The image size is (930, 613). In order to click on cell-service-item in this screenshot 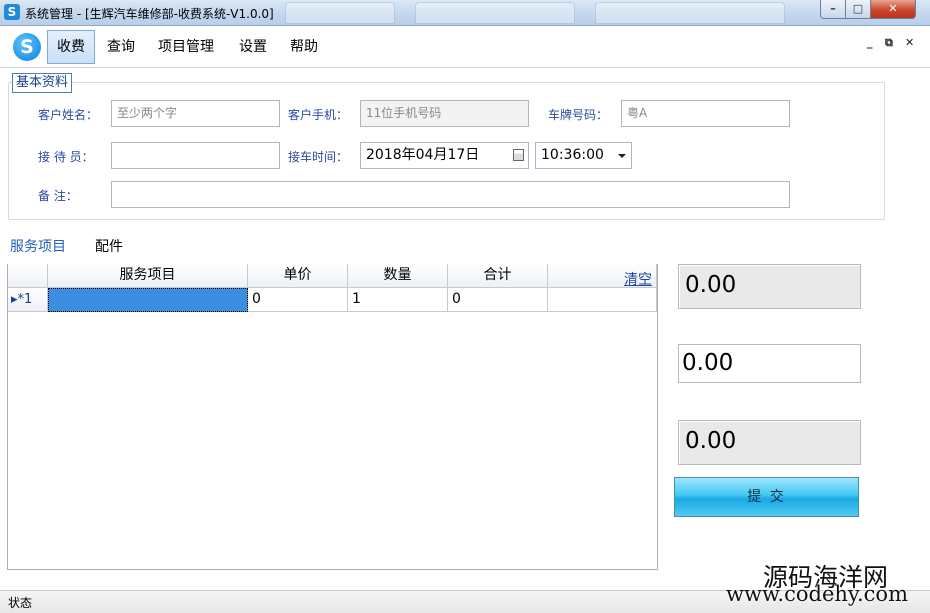, I will do `click(148, 300)`.